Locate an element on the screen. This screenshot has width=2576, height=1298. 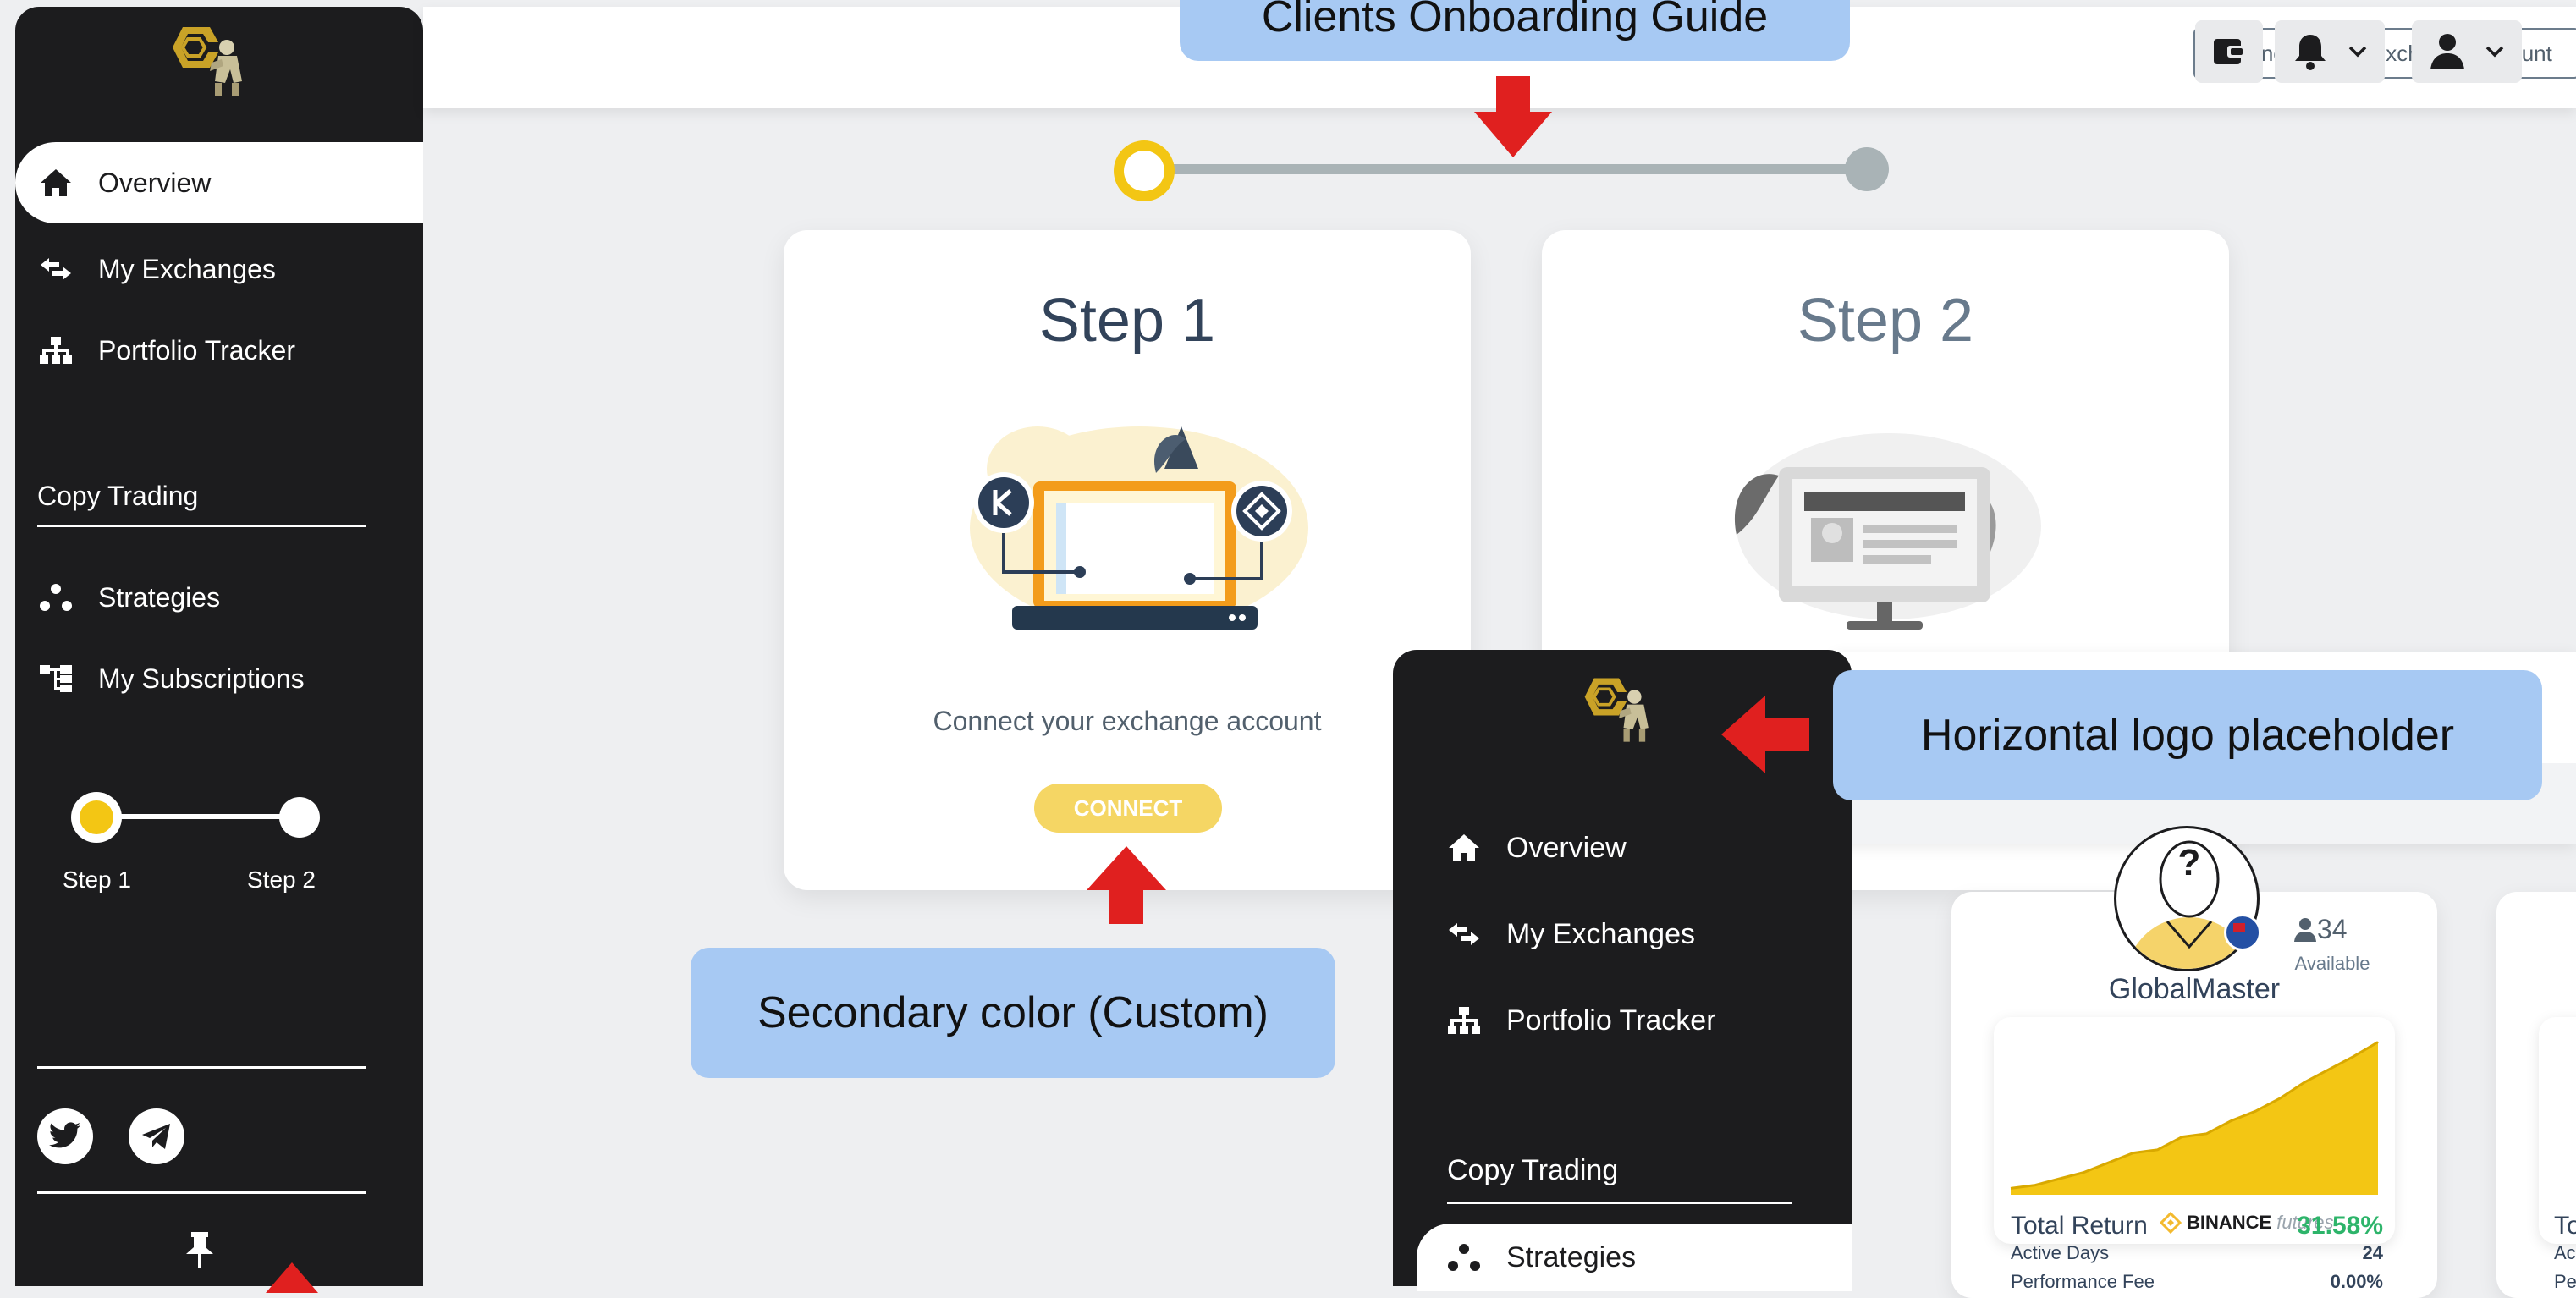
connect-button: CONNECT is located at coordinates (1128, 808).